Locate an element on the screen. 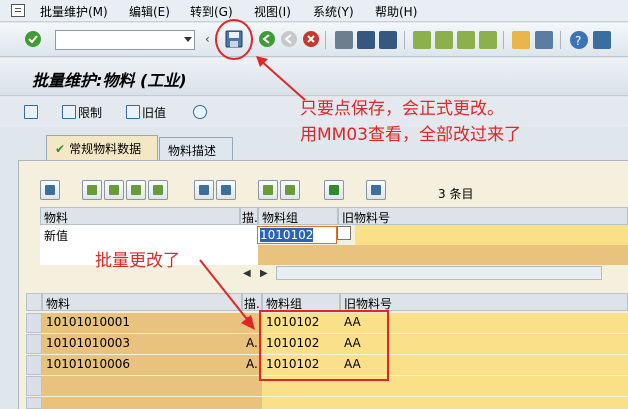 This screenshot has width=628, height=409. sort-ascending-icon is located at coordinates (268, 190).